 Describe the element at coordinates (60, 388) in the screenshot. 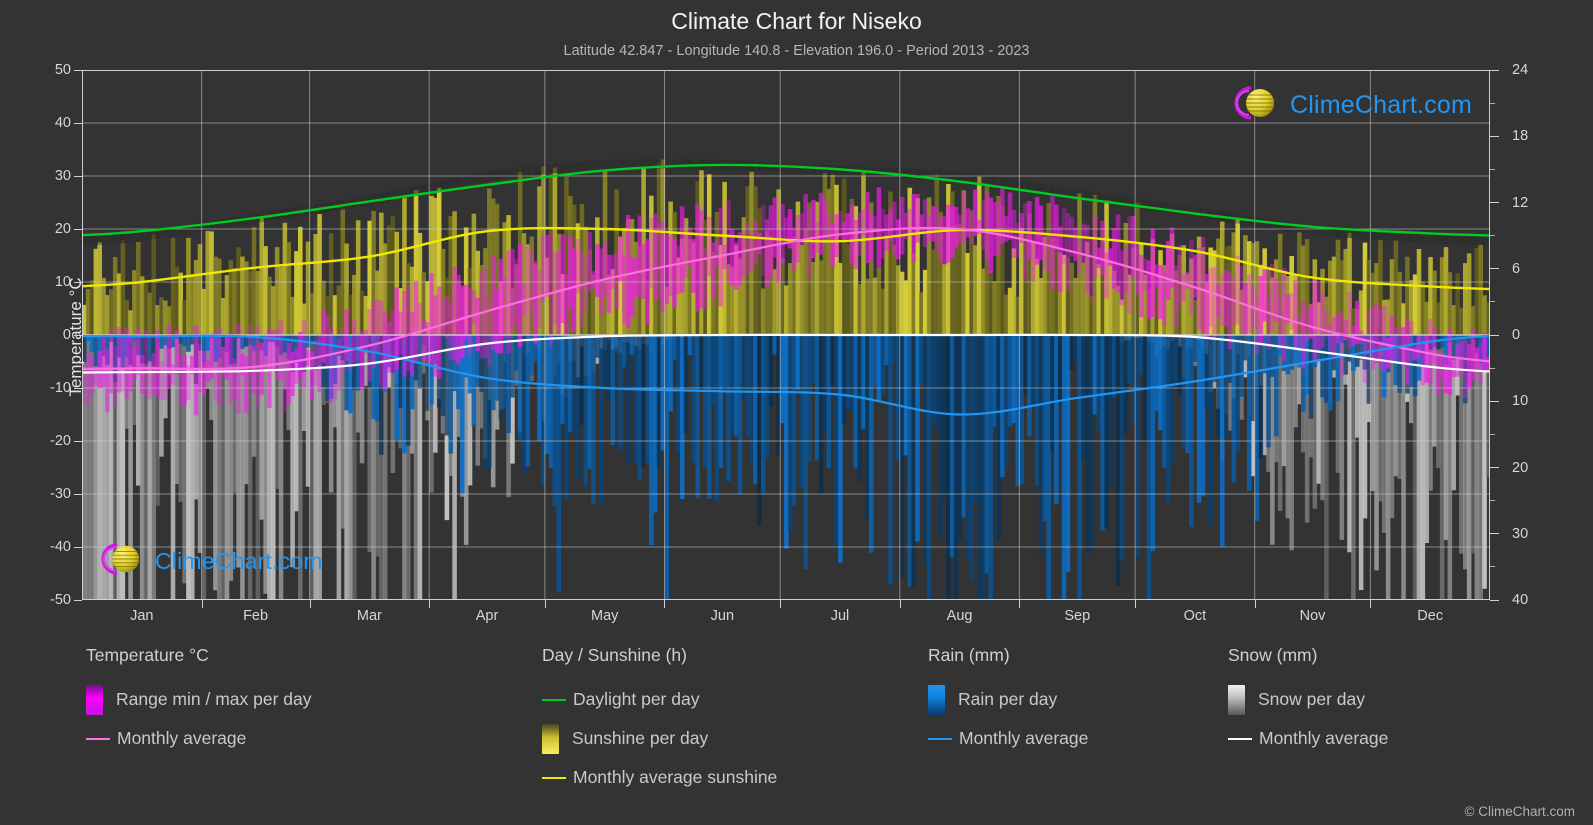

I see `y-axis-left-tick: -10` at that location.